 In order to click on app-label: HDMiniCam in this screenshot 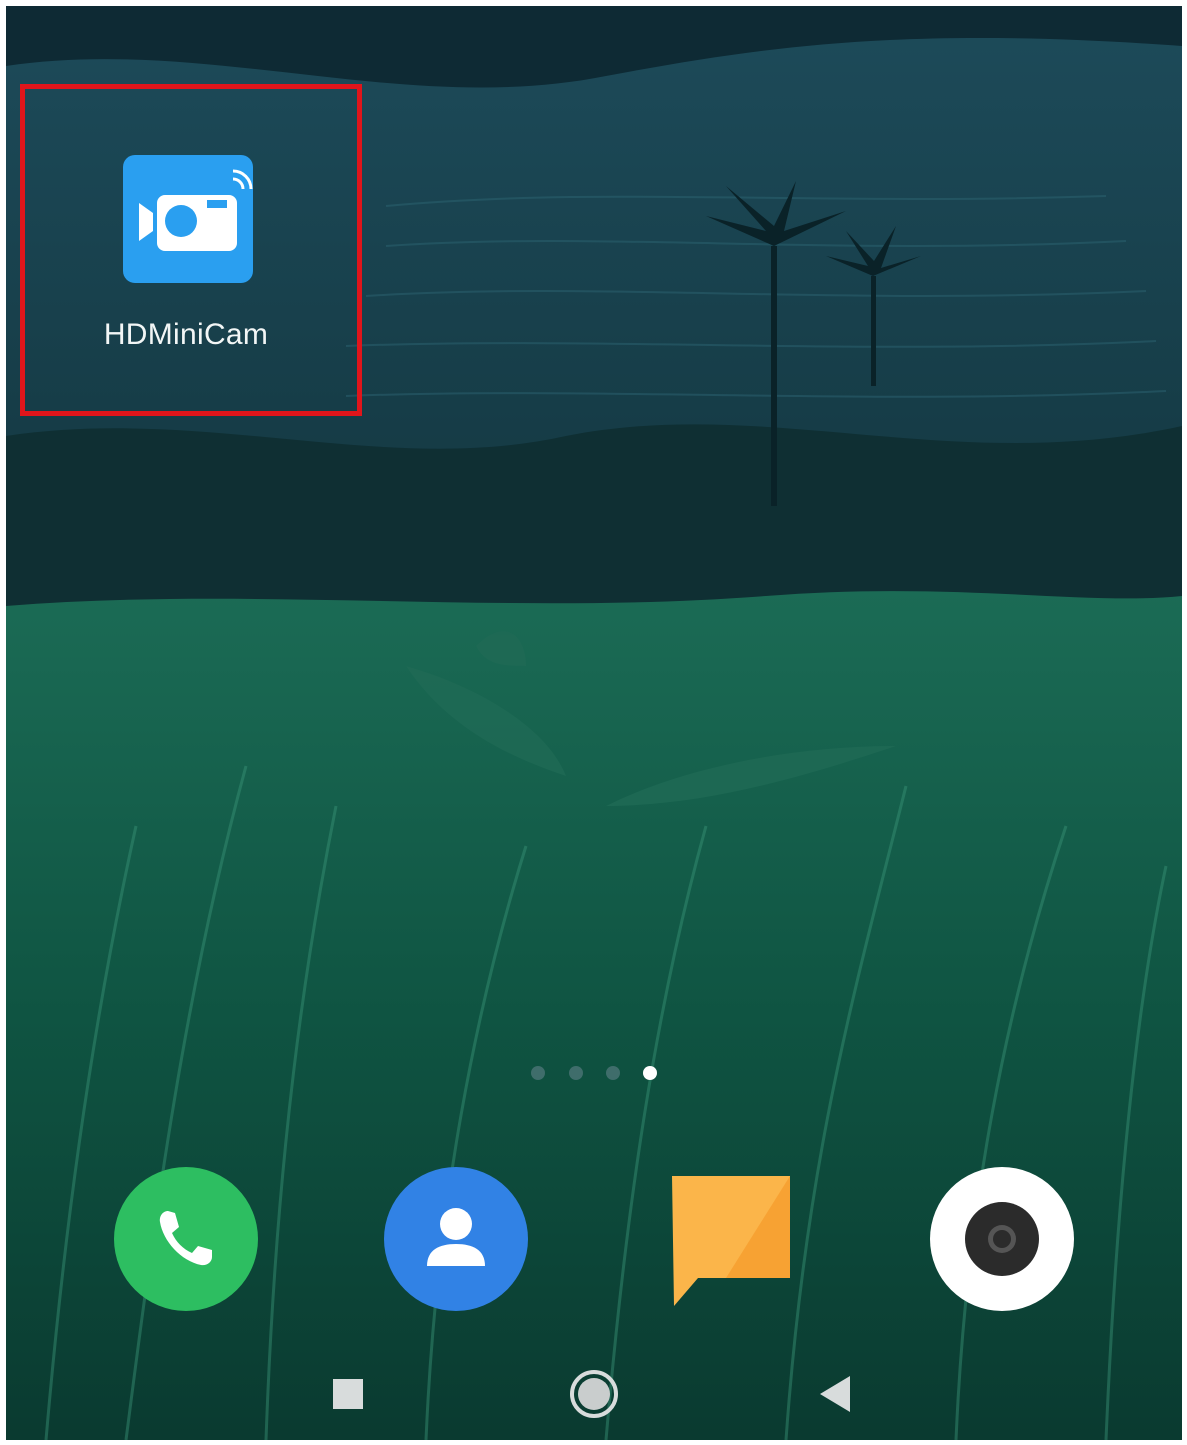, I will do `click(186, 334)`.